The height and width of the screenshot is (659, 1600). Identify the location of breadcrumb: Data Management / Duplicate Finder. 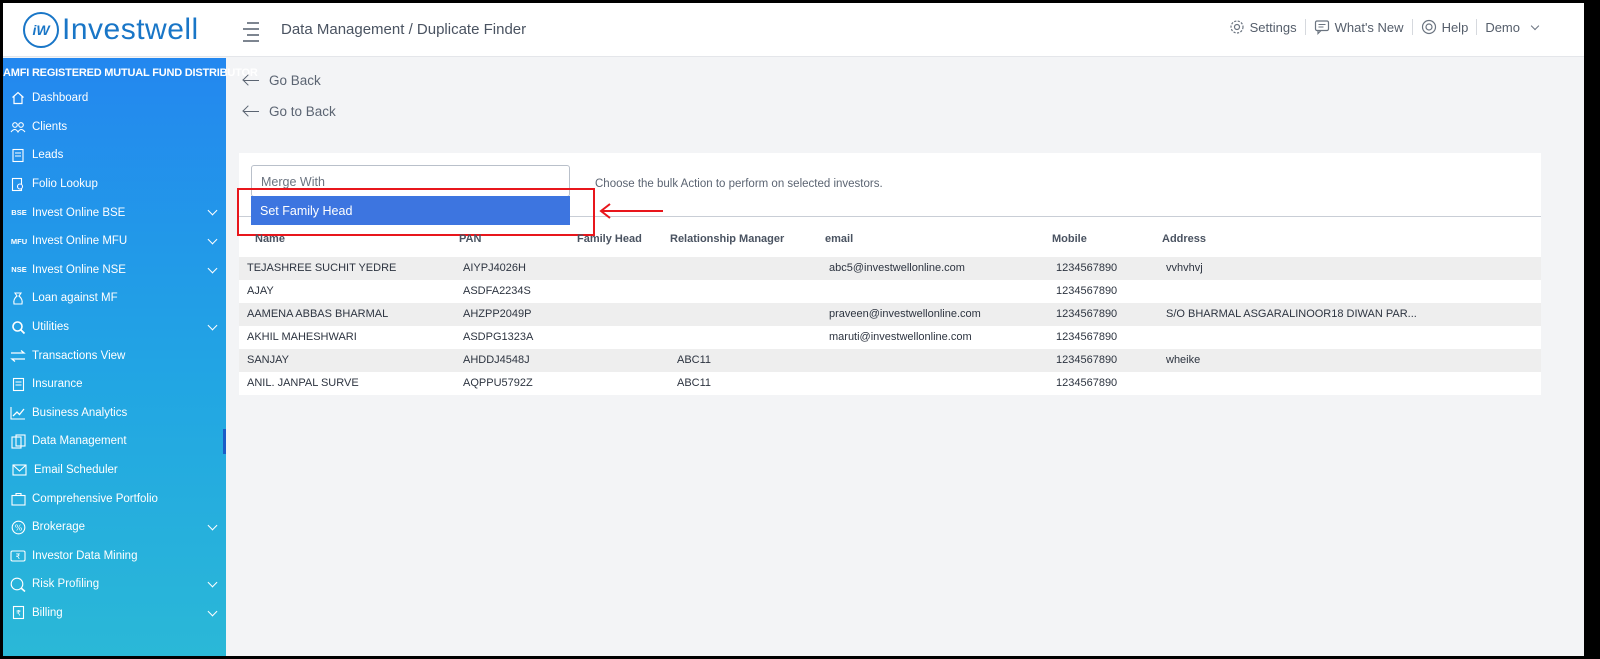
(404, 29).